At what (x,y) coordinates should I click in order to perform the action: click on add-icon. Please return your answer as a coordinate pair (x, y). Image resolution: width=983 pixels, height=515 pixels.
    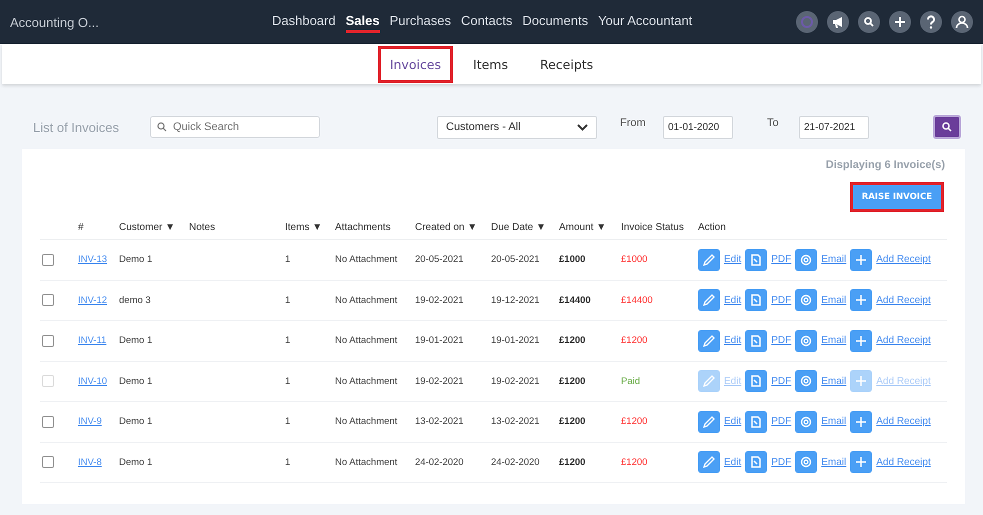
    Looking at the image, I should click on (900, 22).